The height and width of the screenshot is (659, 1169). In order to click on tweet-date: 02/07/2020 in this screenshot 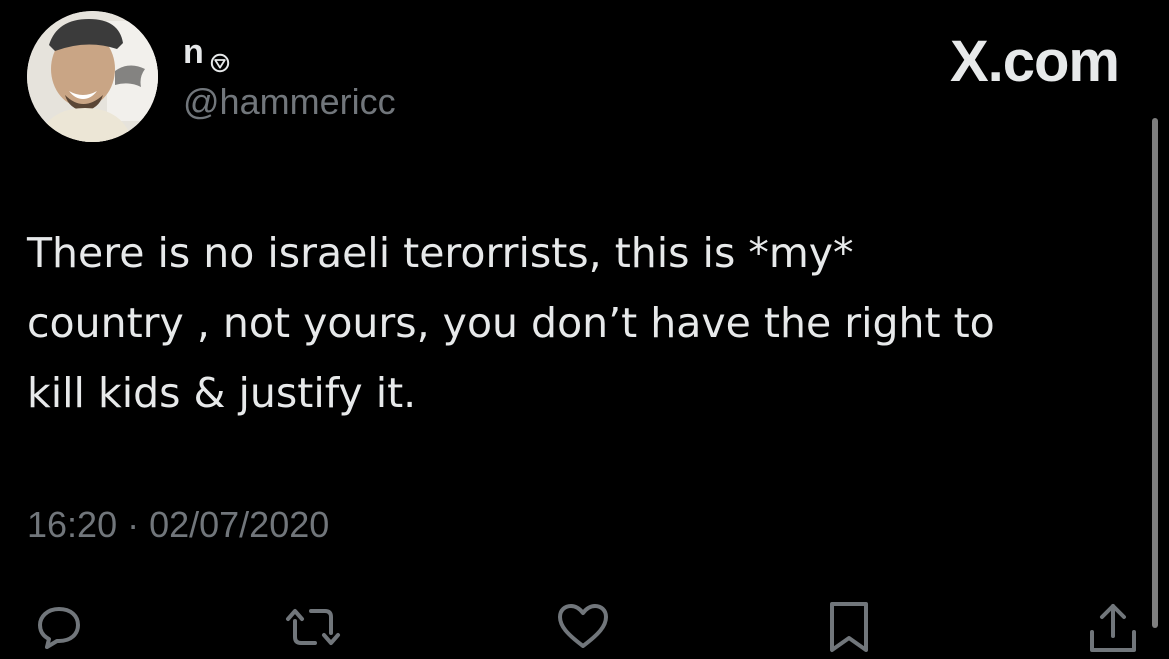, I will do `click(239, 524)`.